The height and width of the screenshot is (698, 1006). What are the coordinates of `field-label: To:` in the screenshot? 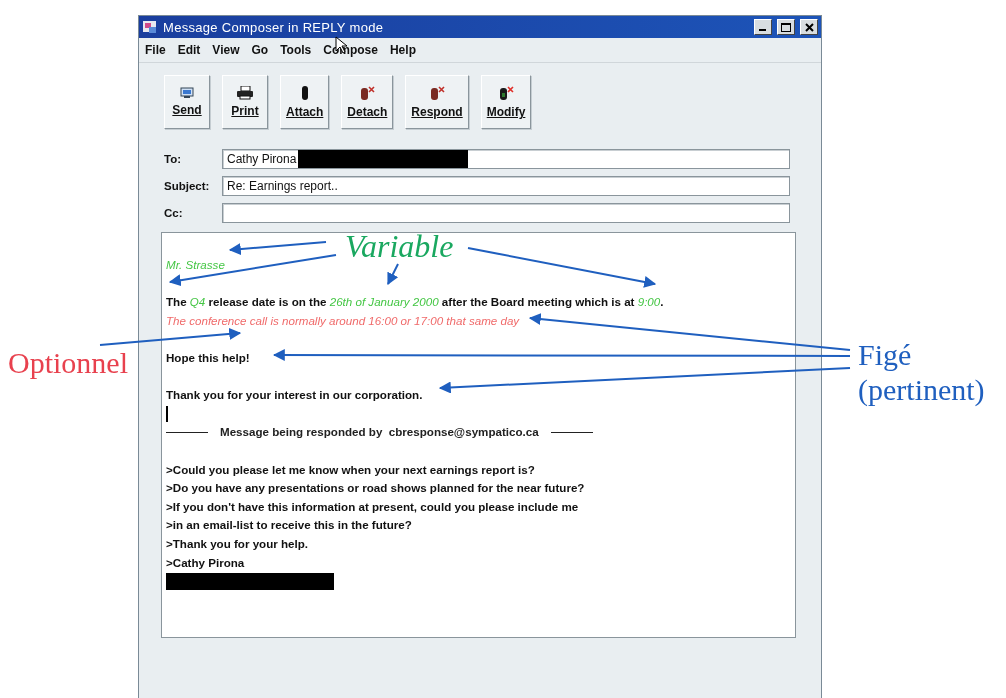 It's located at (173, 159).